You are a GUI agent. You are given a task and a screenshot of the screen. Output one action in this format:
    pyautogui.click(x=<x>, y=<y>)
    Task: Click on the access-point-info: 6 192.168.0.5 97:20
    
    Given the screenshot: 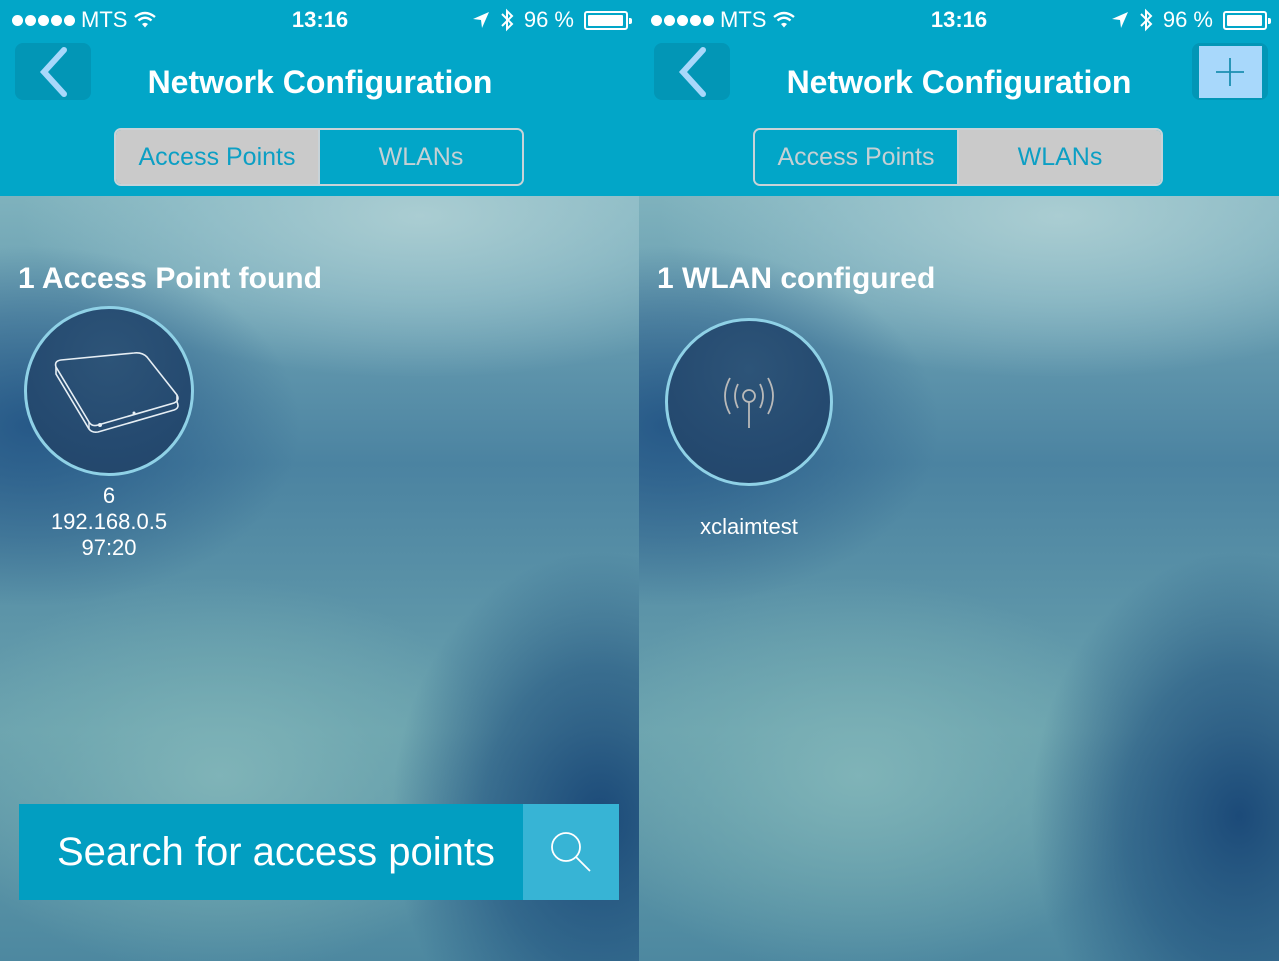 What is the action you would take?
    pyautogui.click(x=109, y=522)
    